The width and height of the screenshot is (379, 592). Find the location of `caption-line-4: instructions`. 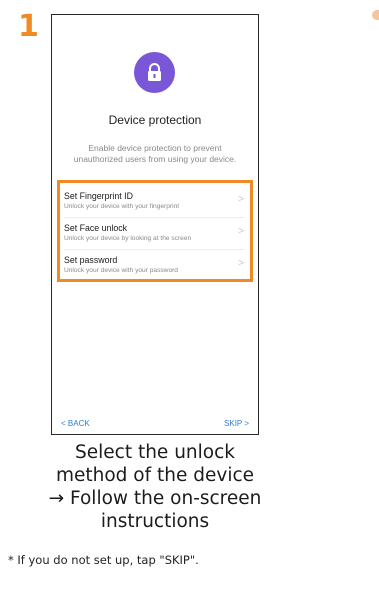

caption-line-4: instructions is located at coordinates (155, 521).